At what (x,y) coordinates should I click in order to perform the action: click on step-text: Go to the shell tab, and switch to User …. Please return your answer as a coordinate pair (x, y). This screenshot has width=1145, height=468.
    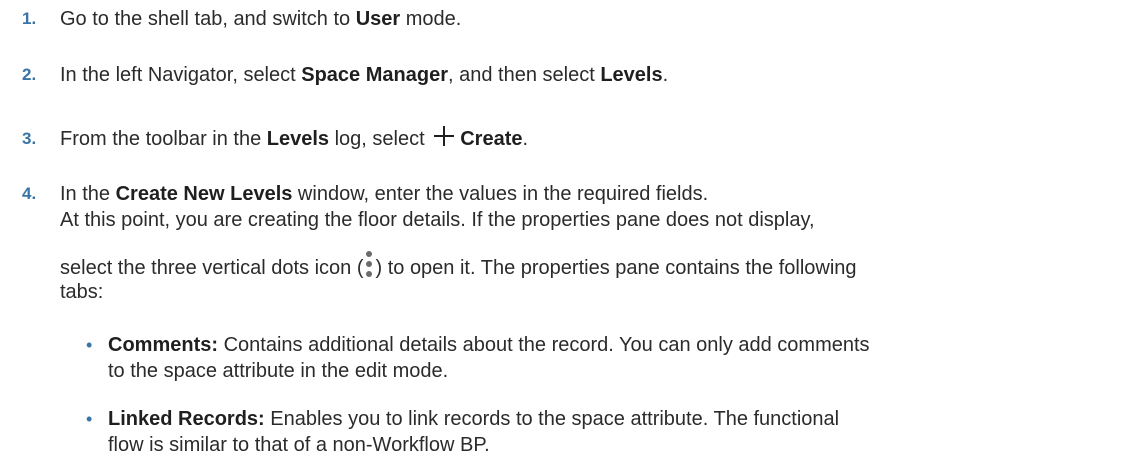
    Looking at the image, I should click on (260, 19).